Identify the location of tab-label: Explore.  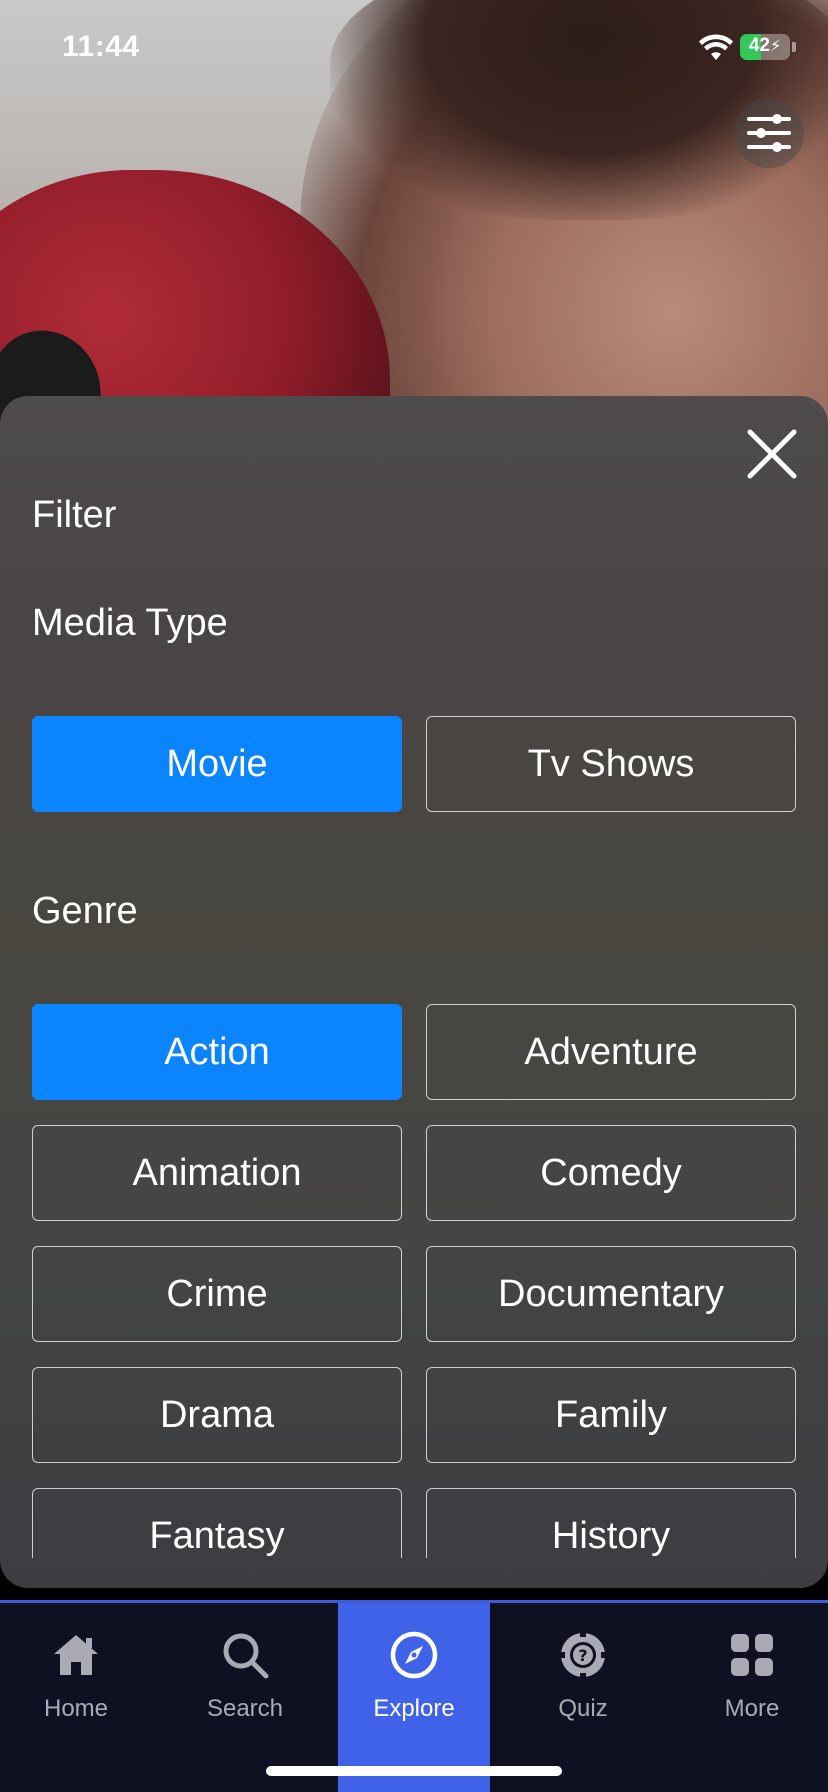
(414, 1708).